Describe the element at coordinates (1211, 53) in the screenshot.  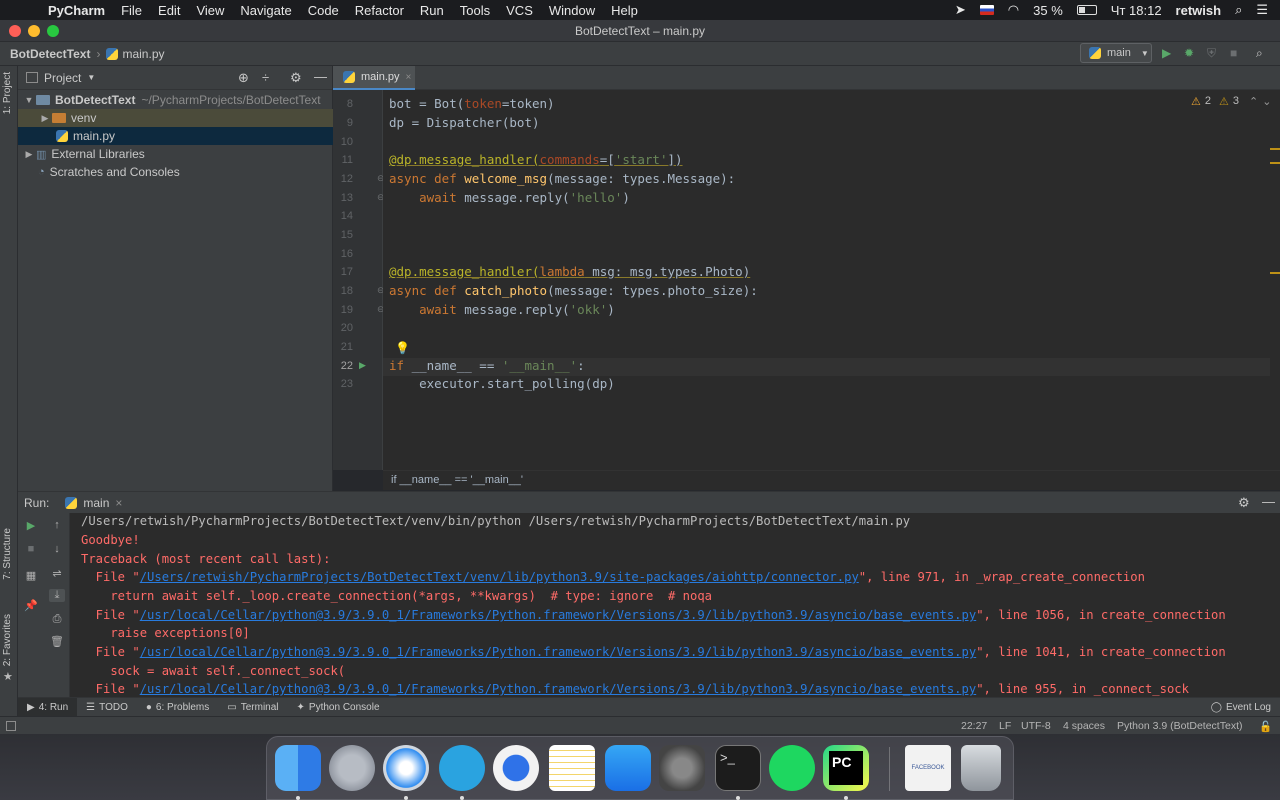
I see `coverage-icon: ⛨` at that location.